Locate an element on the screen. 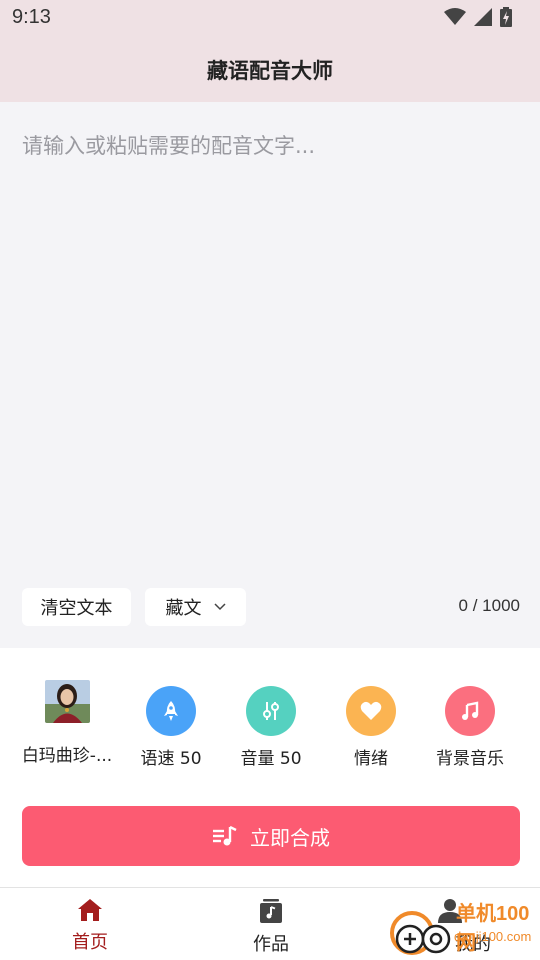  volume-option: 音量 50 is located at coordinates (271, 719).